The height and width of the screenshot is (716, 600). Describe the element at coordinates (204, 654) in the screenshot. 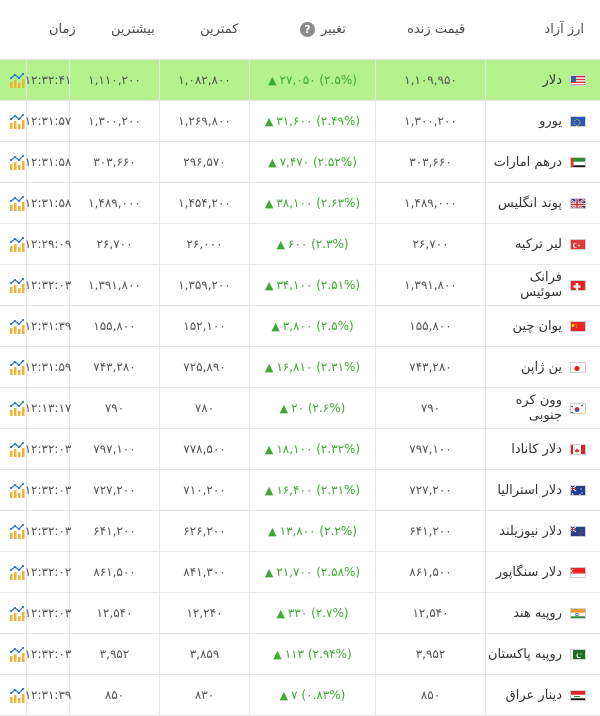

I see `min-price: ۳,۸۵۹` at that location.